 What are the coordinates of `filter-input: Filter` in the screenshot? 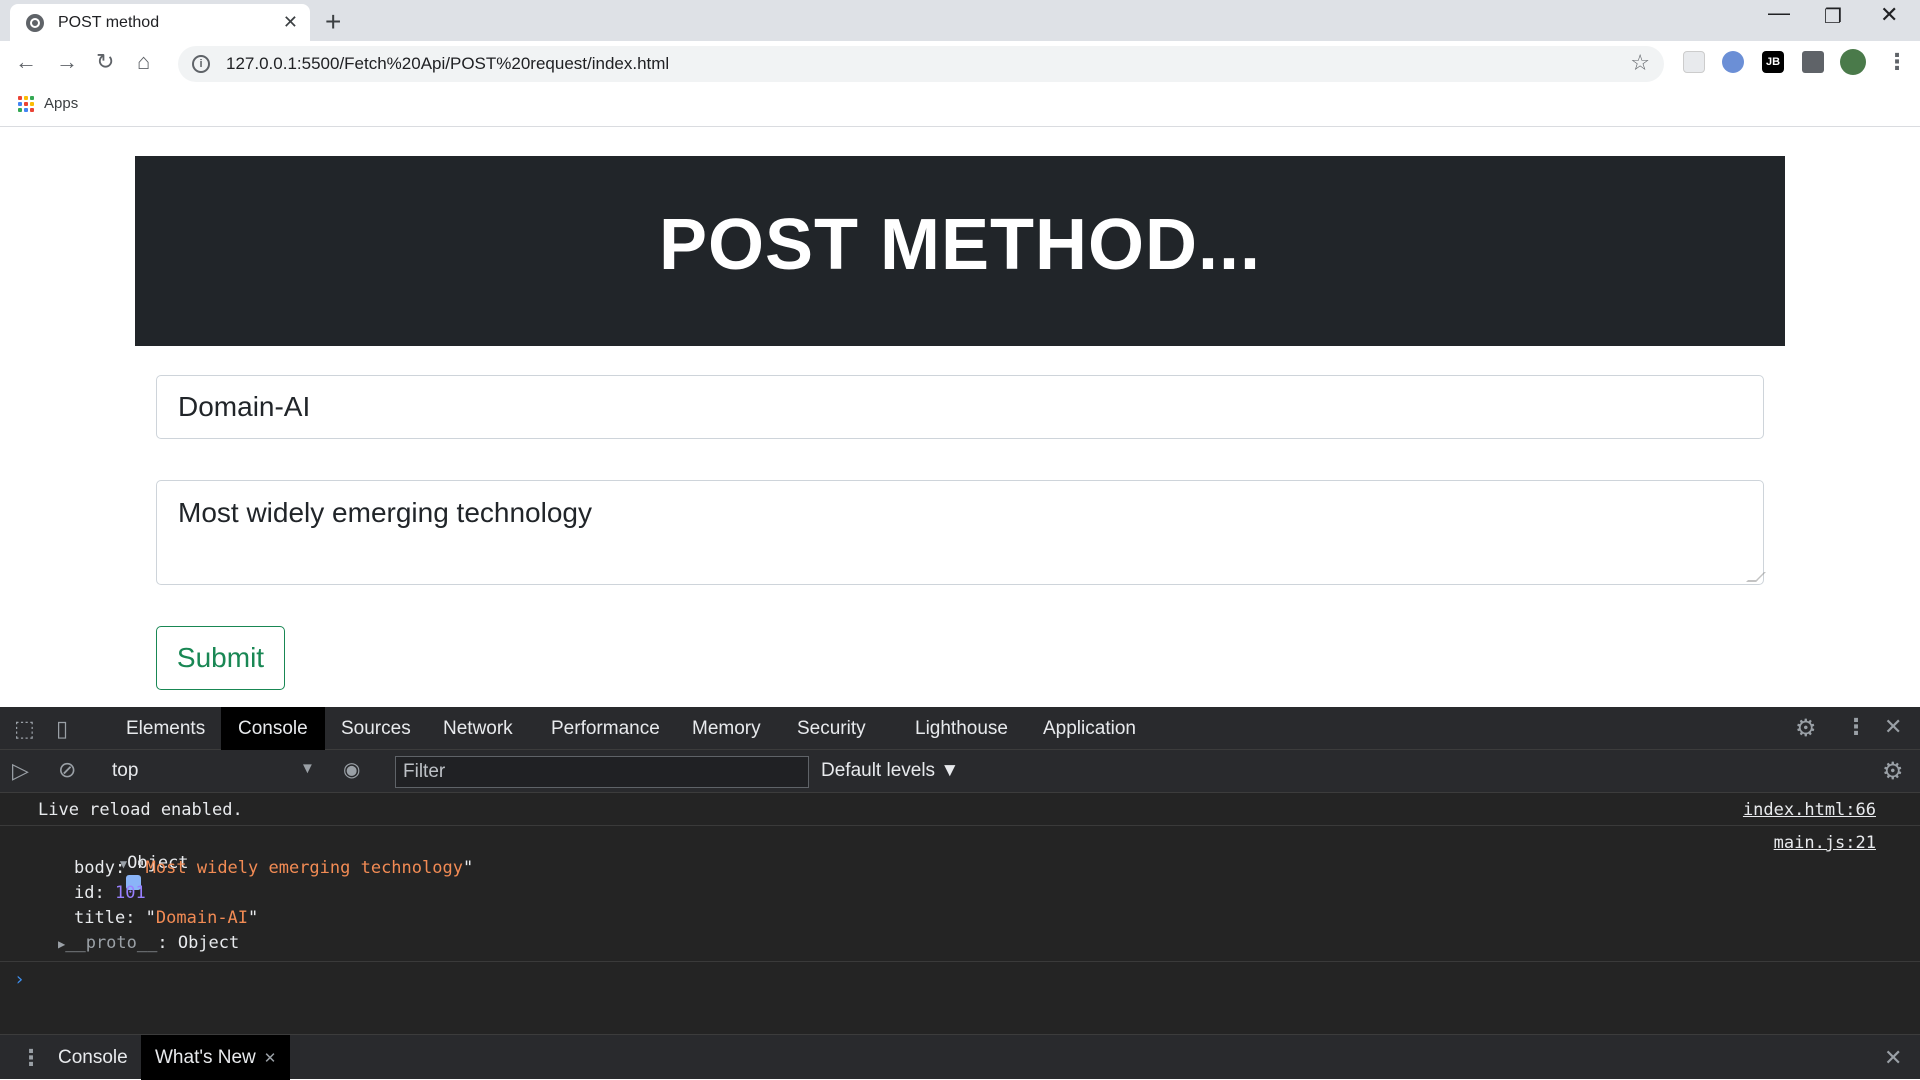 It's located at (602, 772).